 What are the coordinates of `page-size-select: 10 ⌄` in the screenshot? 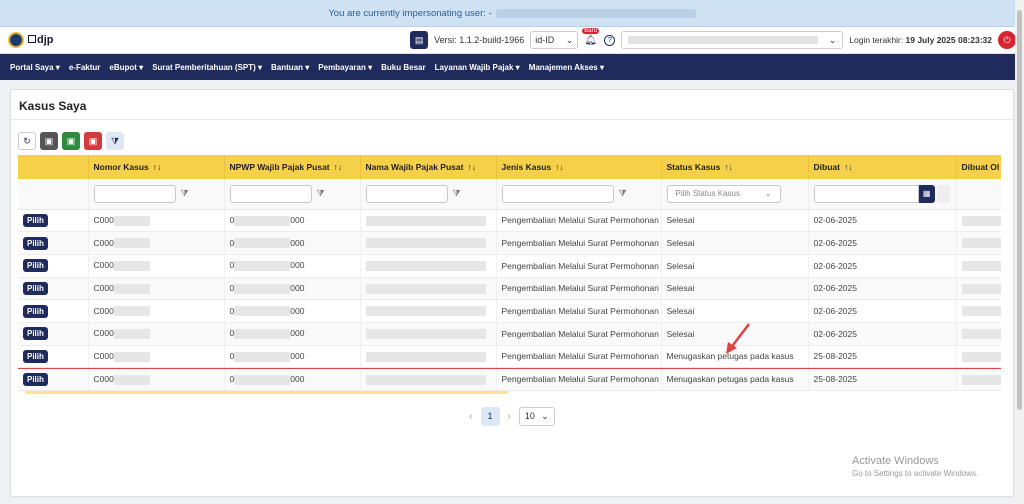 It's located at (536, 416).